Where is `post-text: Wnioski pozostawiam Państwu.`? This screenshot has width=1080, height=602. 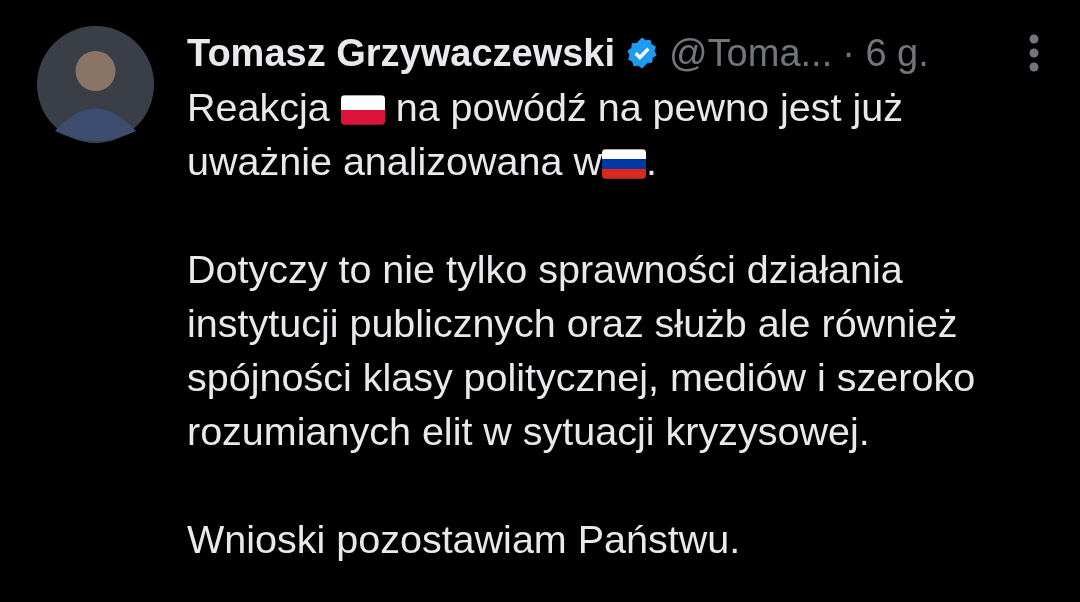
post-text: Wnioski pozostawiam Państwu. is located at coordinates (464, 539).